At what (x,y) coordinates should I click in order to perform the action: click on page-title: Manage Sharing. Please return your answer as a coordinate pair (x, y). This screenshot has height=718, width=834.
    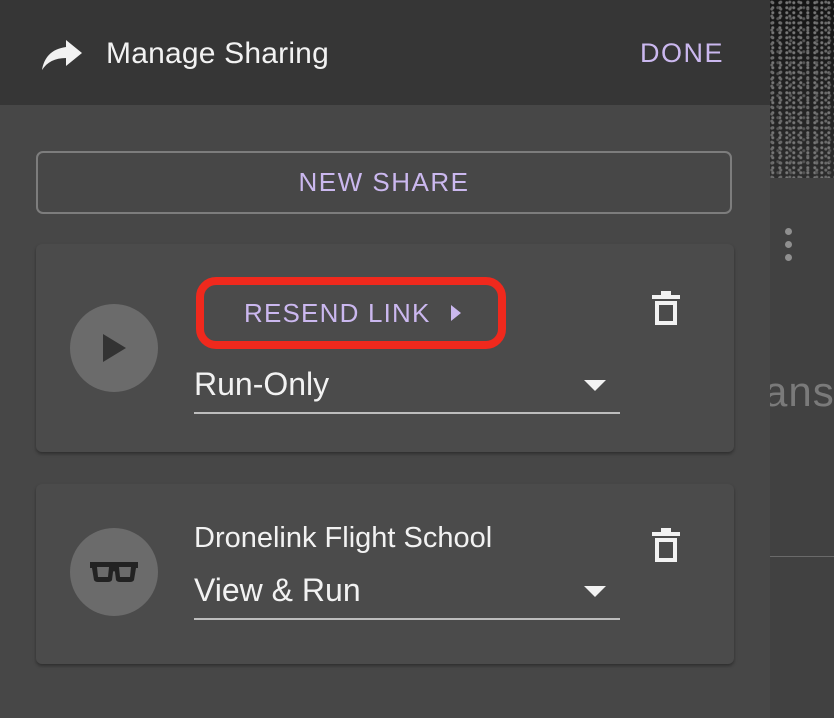
    Looking at the image, I should click on (217, 53).